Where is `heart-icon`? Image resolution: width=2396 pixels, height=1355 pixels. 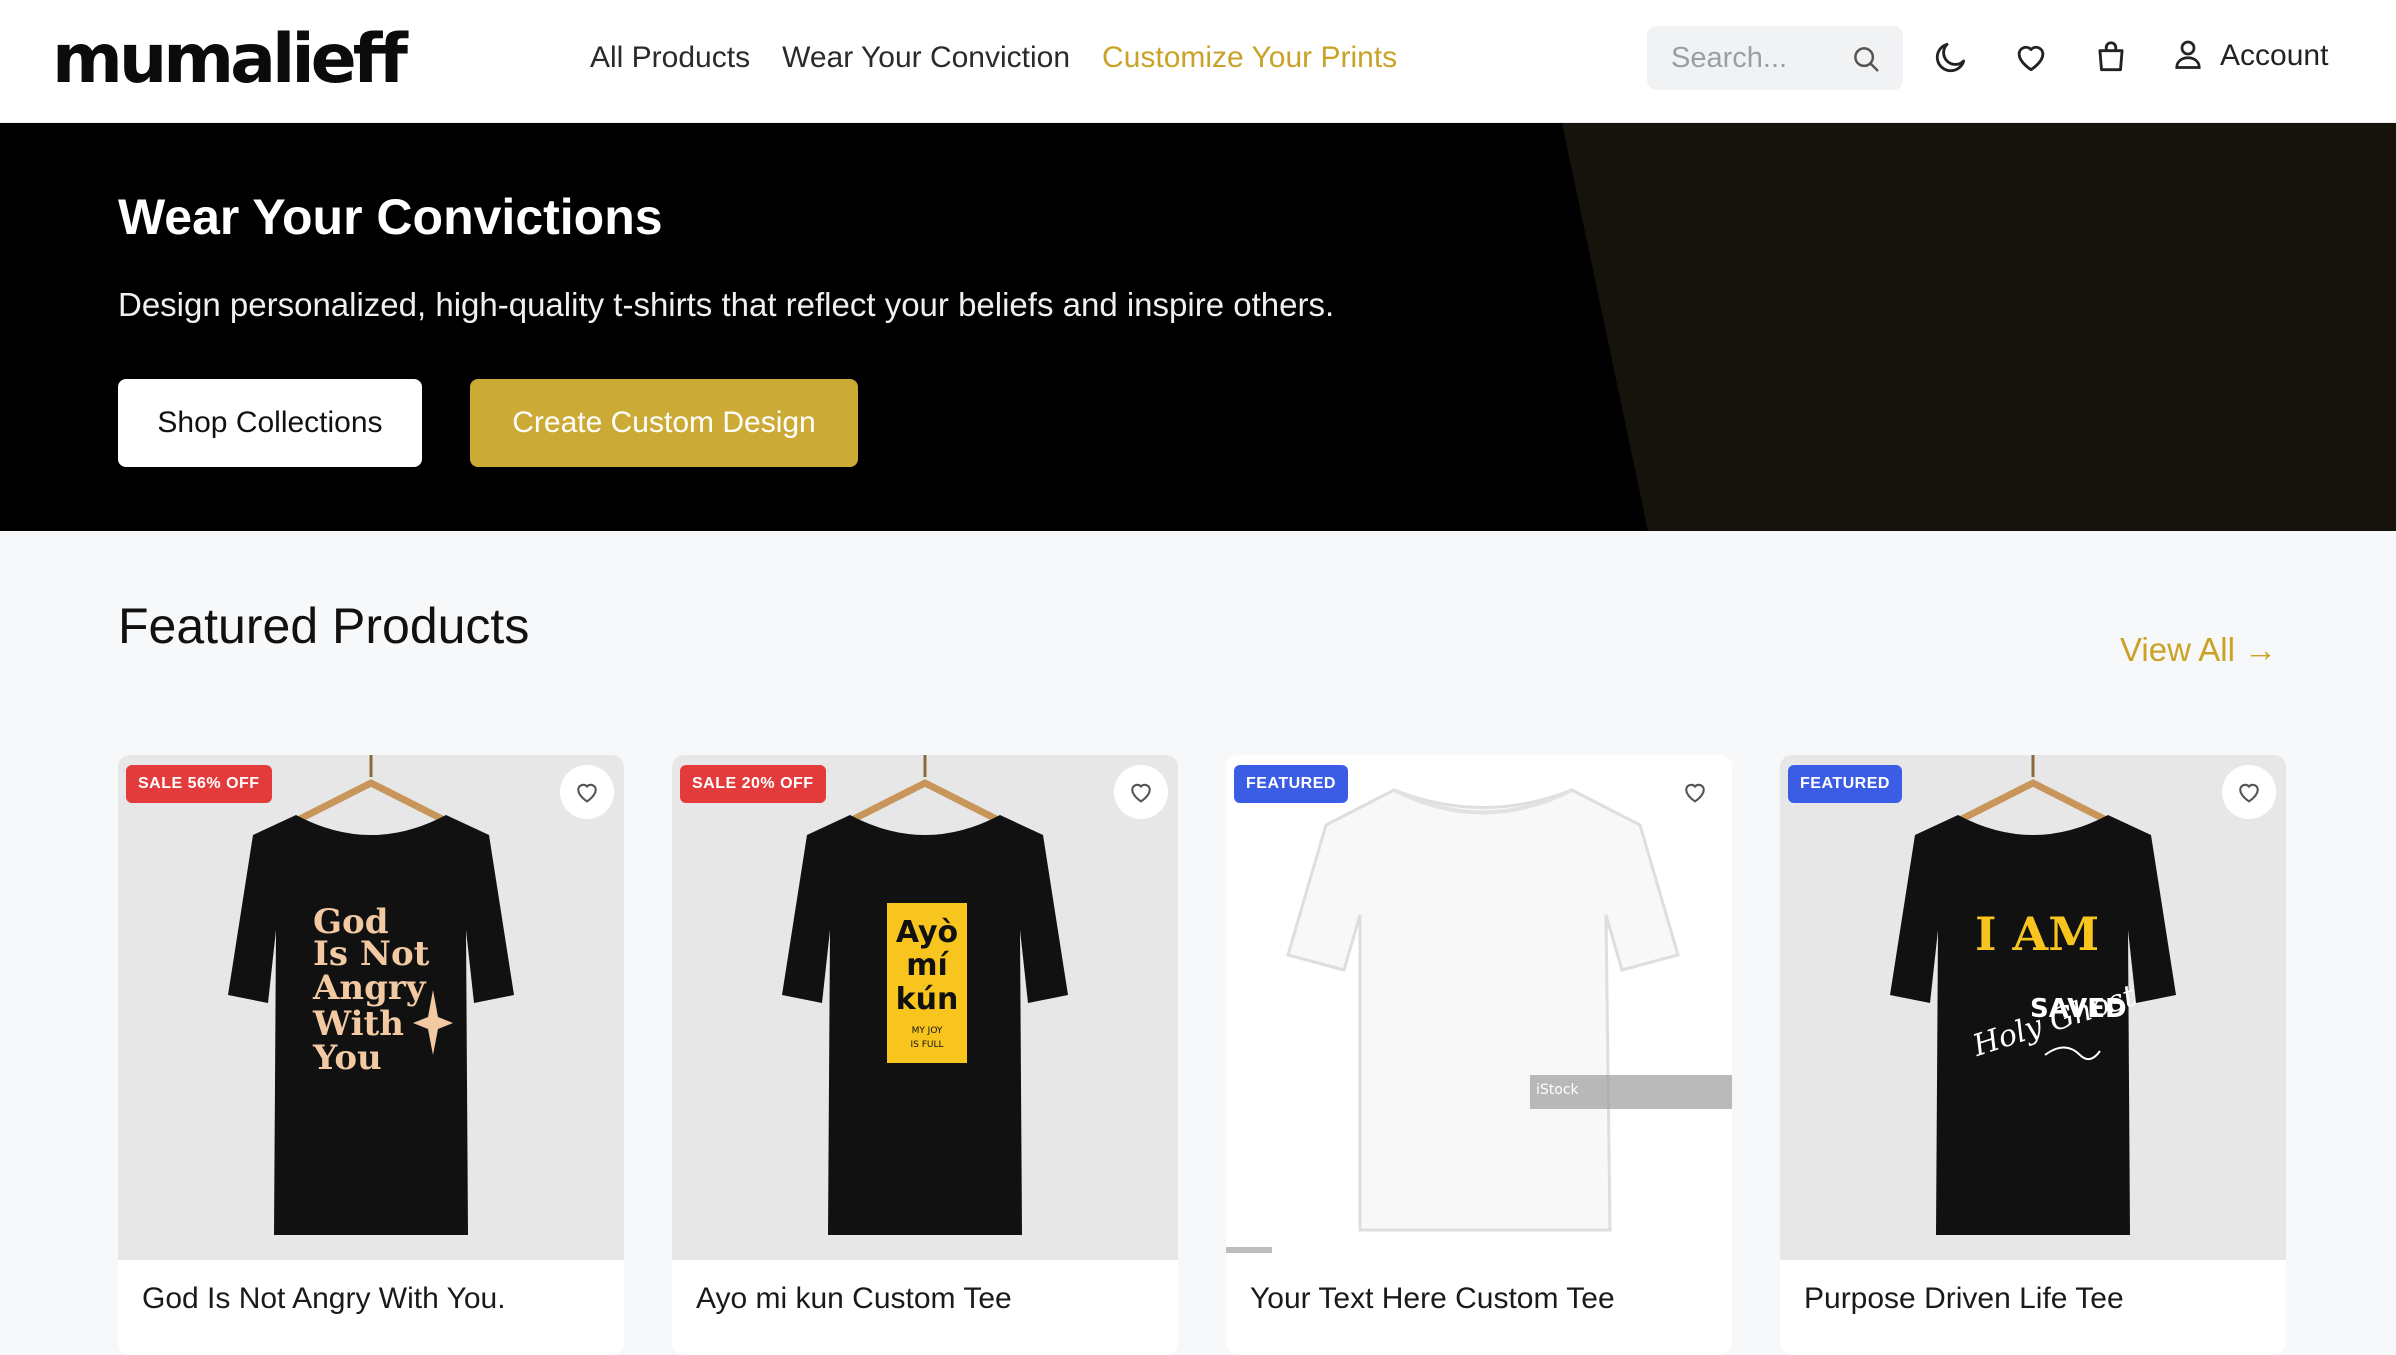
heart-icon is located at coordinates (2031, 59).